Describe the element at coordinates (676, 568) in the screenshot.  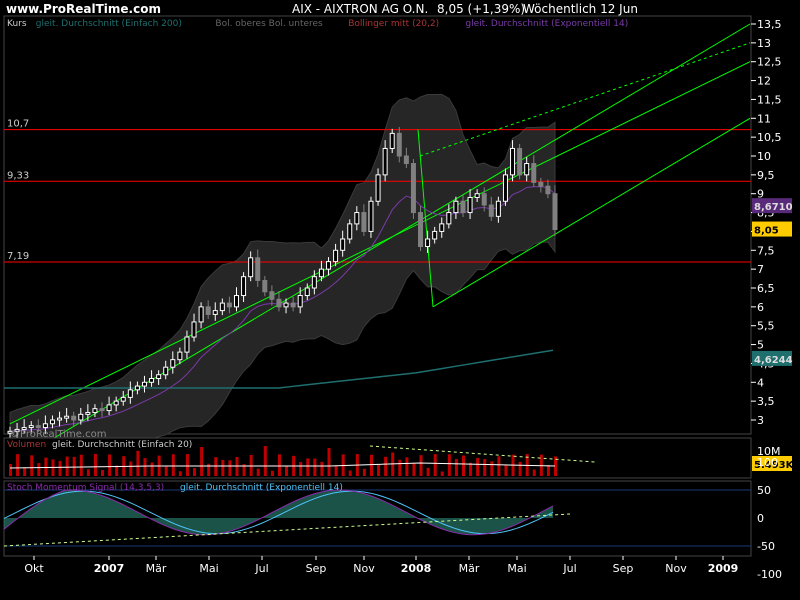
I see `x-tick-label: Nov` at that location.